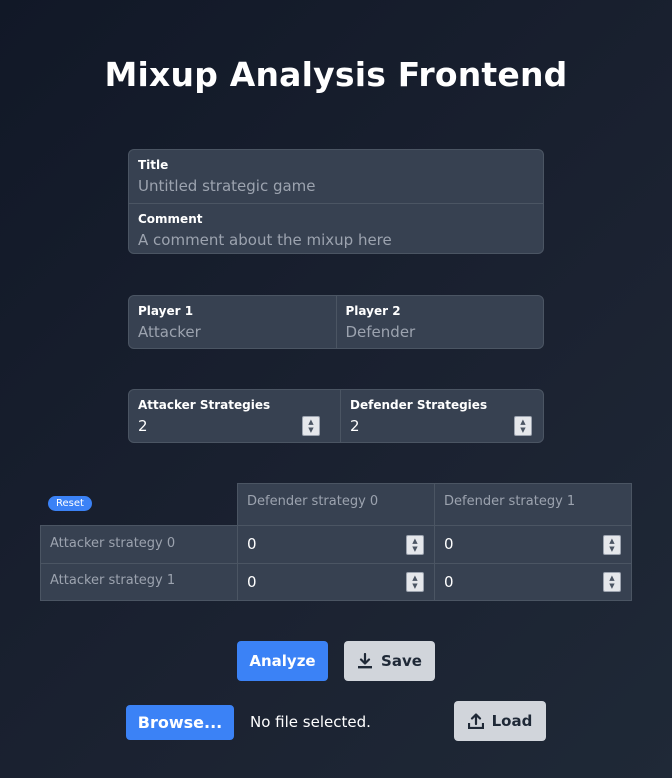 The image size is (672, 778). What do you see at coordinates (355, 426) in the screenshot?
I see `defender-strategies-value: 2` at bounding box center [355, 426].